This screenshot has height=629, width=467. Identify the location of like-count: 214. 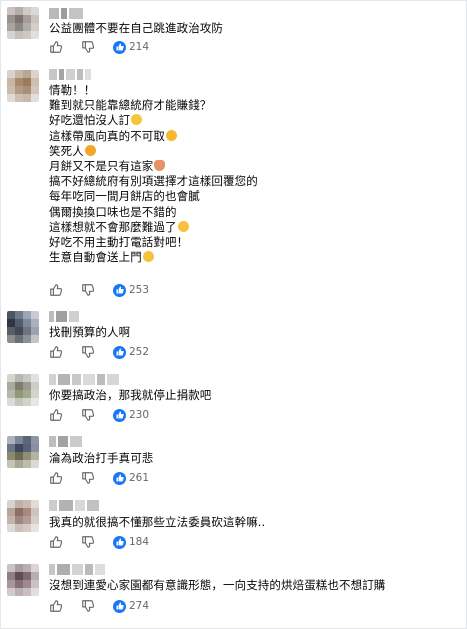
(131, 47).